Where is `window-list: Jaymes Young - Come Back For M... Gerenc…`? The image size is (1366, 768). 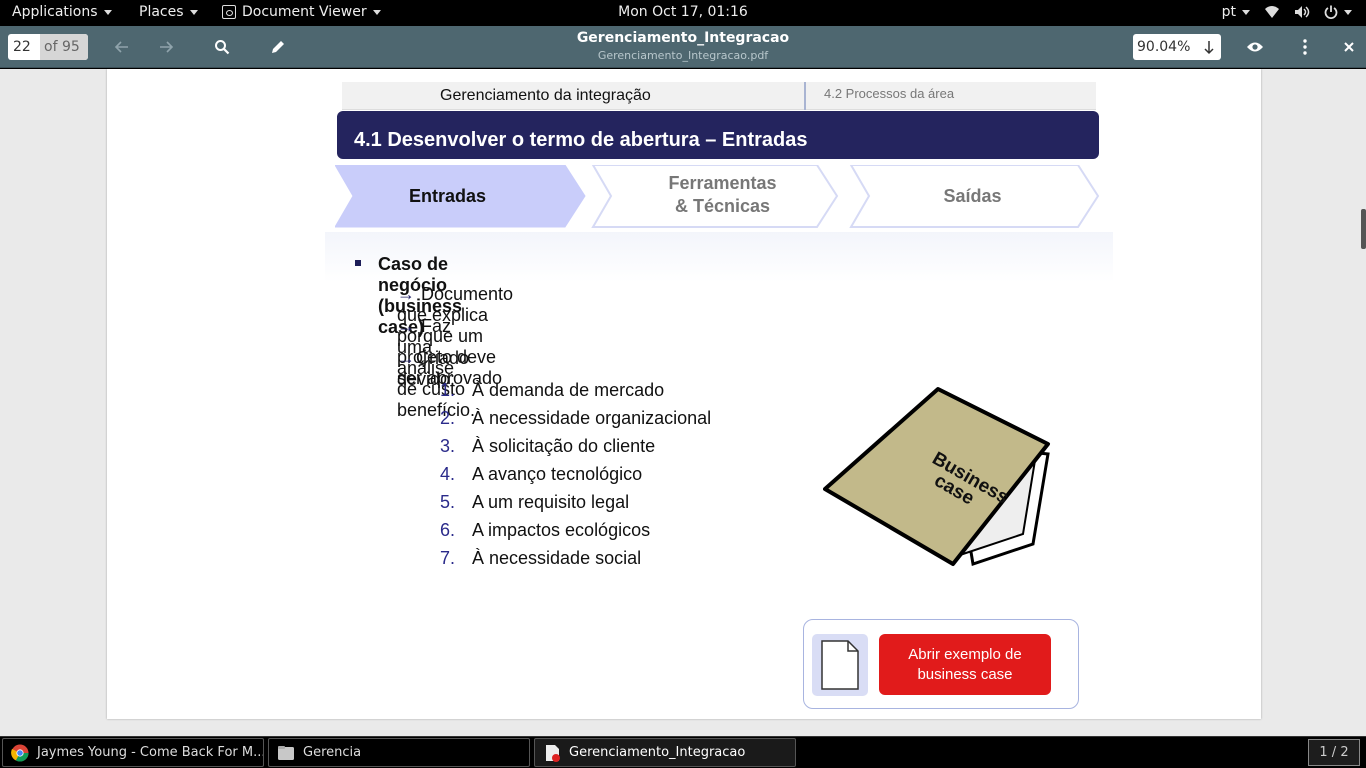
window-list: Jaymes Young - Come Back For M... Gerenc… is located at coordinates (683, 752).